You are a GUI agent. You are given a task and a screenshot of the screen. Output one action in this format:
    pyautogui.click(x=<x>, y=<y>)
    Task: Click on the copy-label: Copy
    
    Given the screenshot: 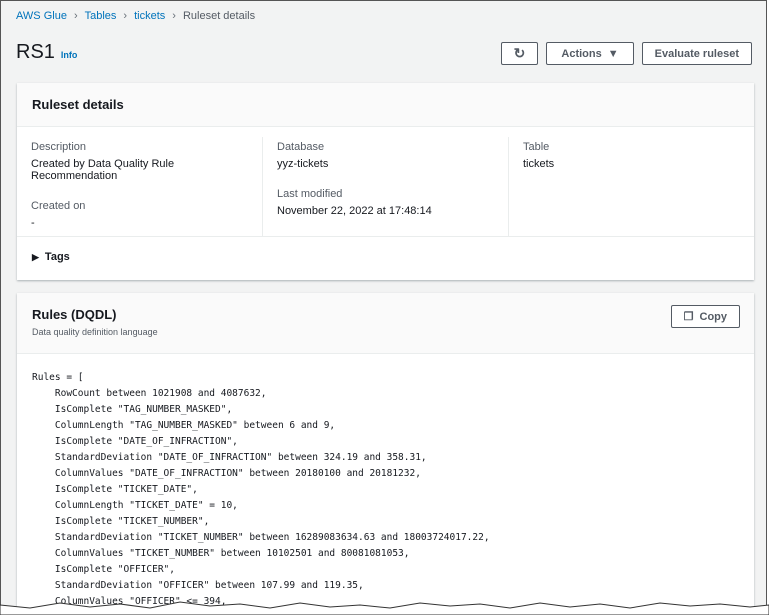 What is the action you would take?
    pyautogui.click(x=713, y=316)
    